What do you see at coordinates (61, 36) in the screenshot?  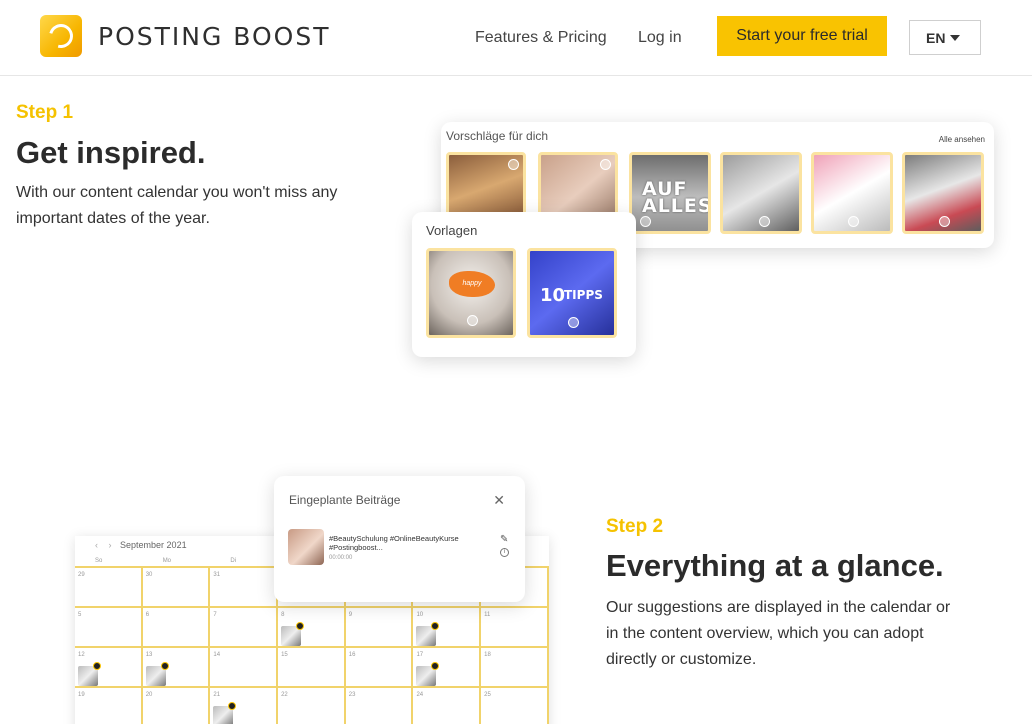 I see `logo-icon` at bounding box center [61, 36].